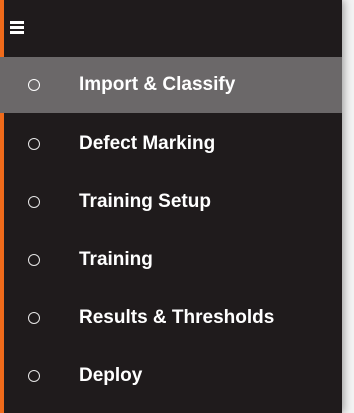  Describe the element at coordinates (171, 26) in the screenshot. I see `nav-header` at that location.